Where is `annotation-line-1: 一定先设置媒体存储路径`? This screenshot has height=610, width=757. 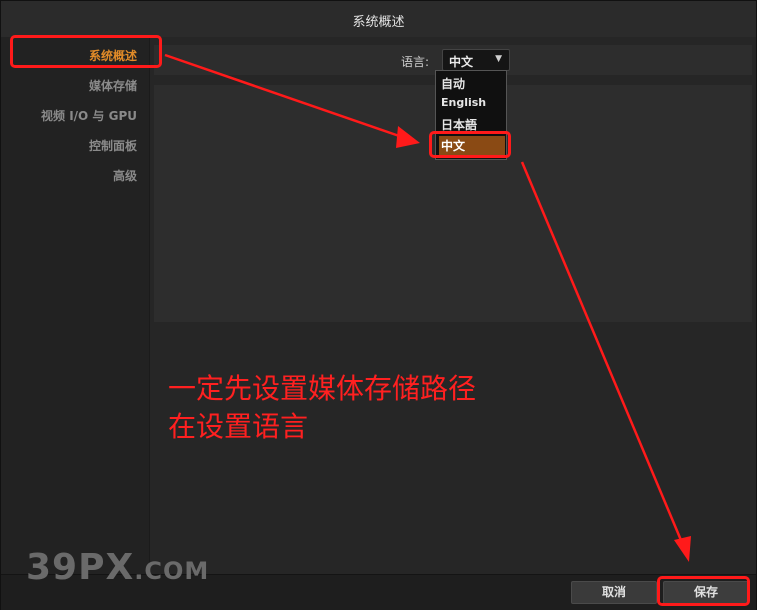 annotation-line-1: 一定先设置媒体存储路径 is located at coordinates (322, 388).